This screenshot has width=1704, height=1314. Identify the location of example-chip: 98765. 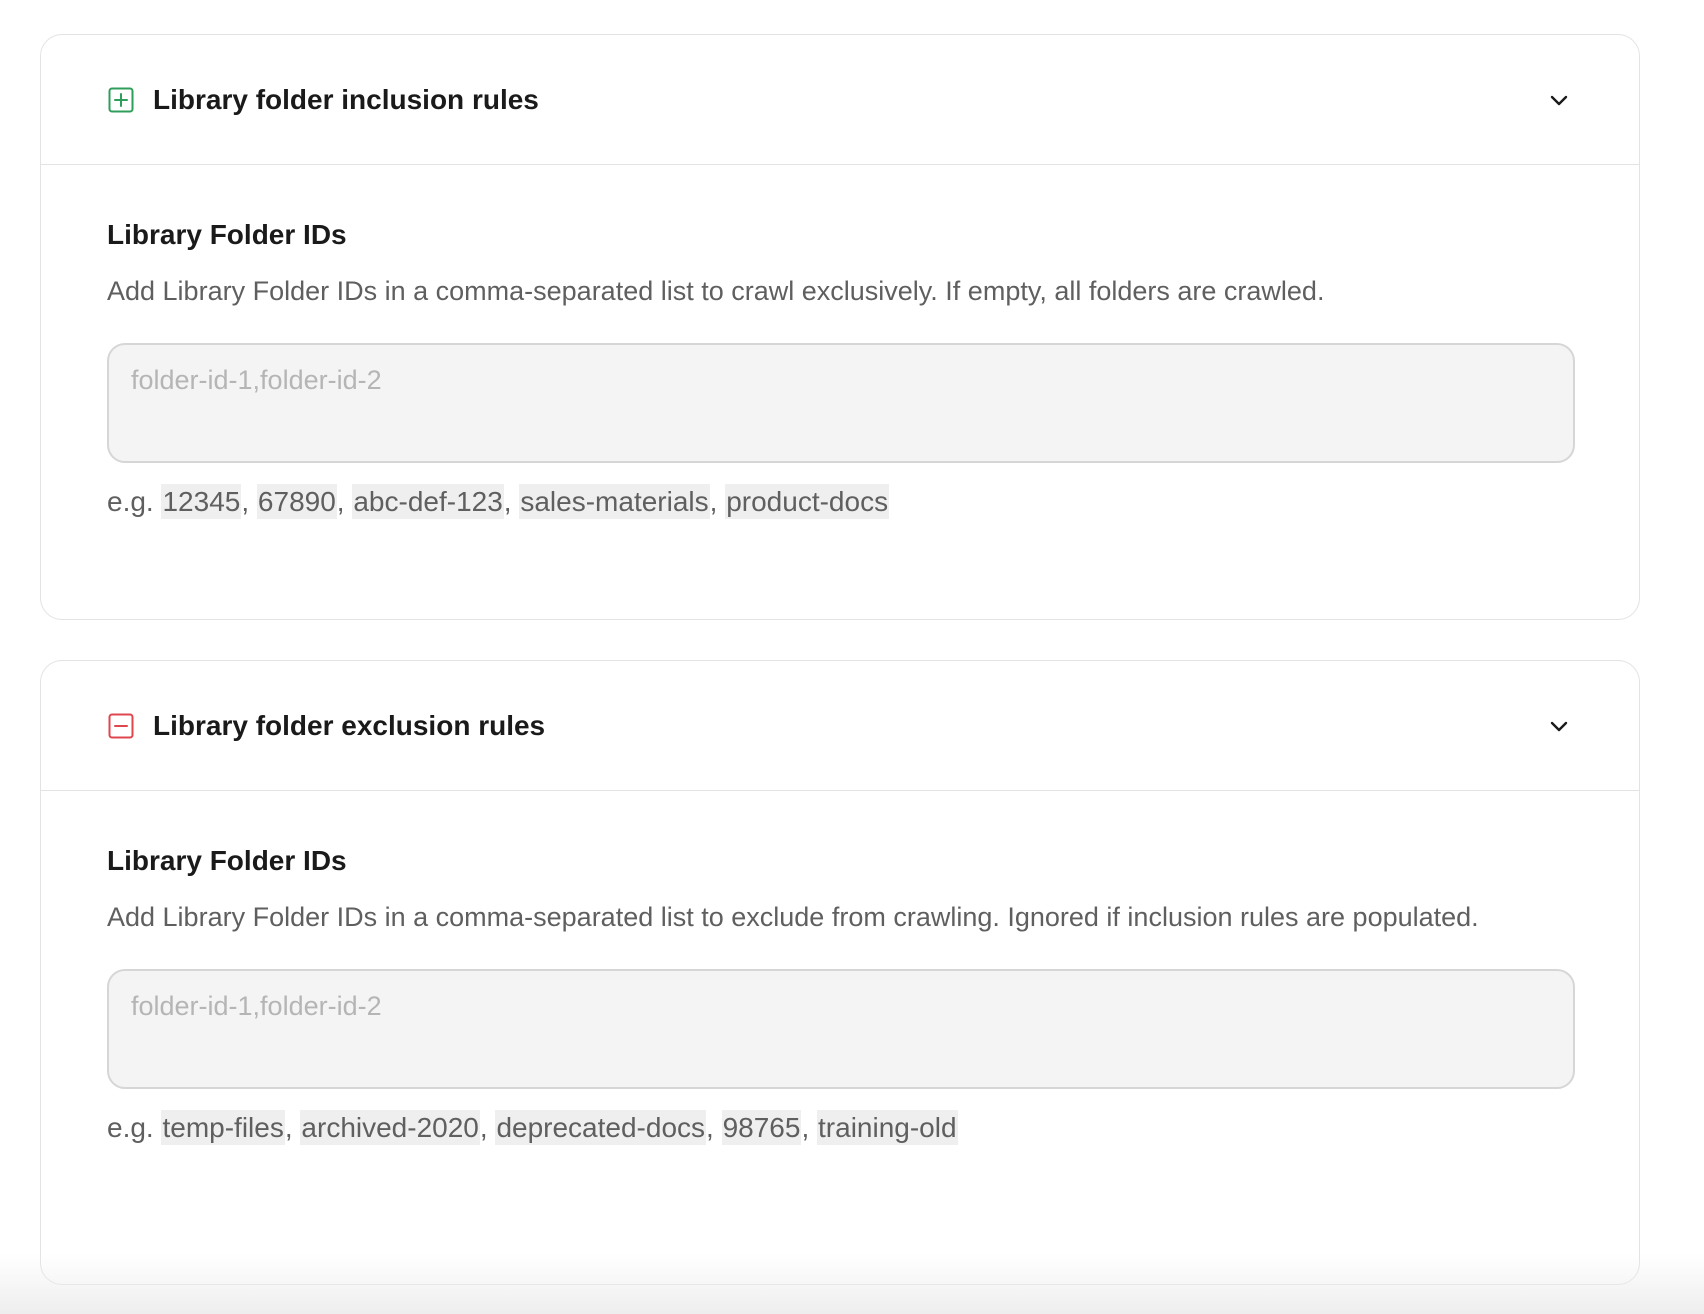
(761, 1127).